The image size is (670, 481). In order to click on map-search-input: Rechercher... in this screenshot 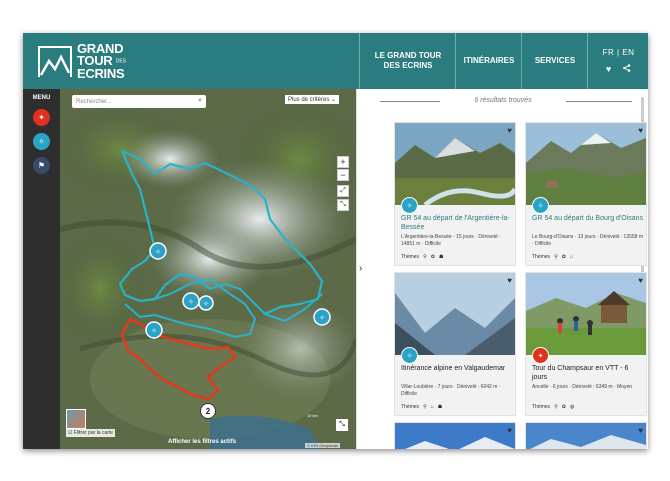, I will do `click(94, 102)`.